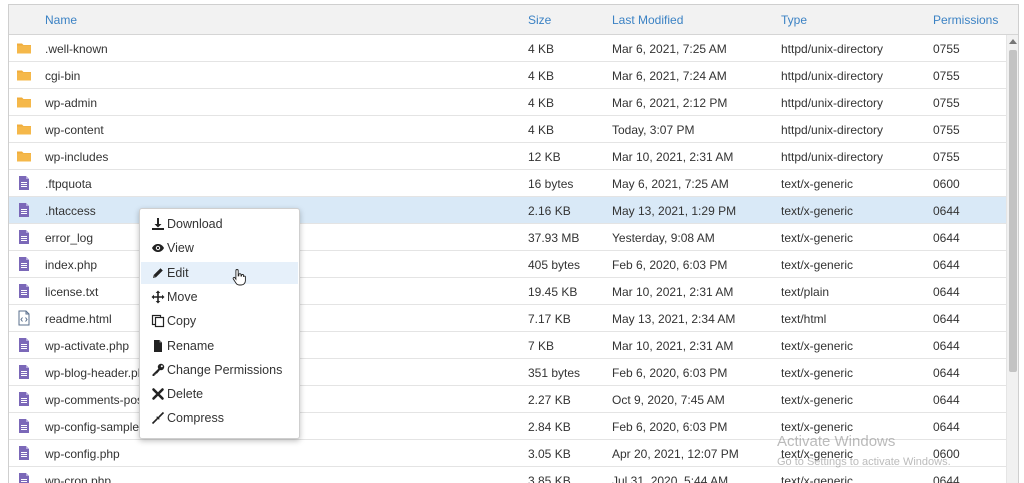 The image size is (1024, 483). I want to click on vertical-scrollbar, so click(1012, 259).